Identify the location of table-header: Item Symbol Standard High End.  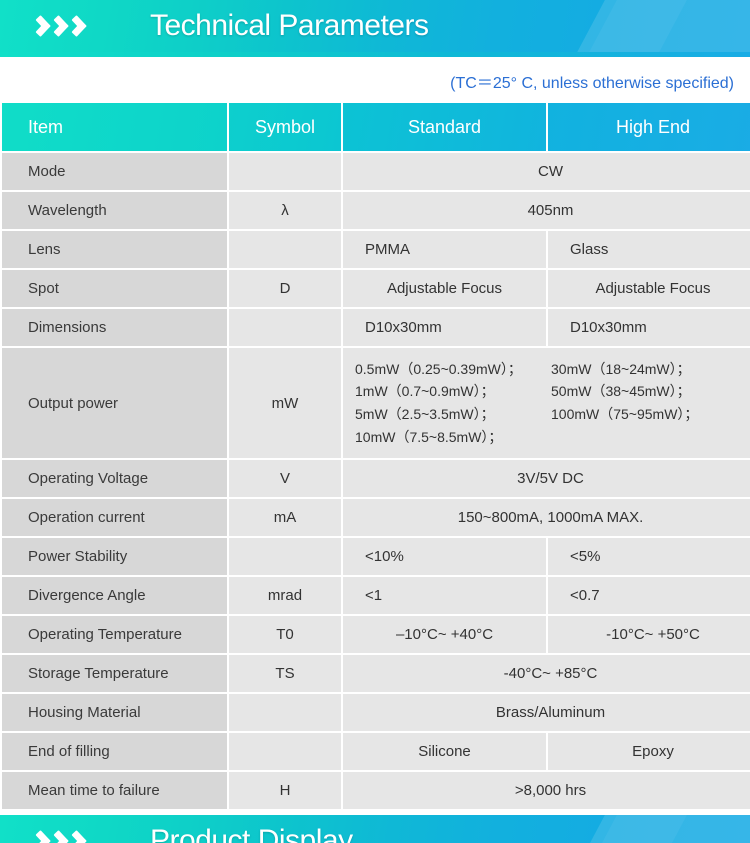
(376, 127).